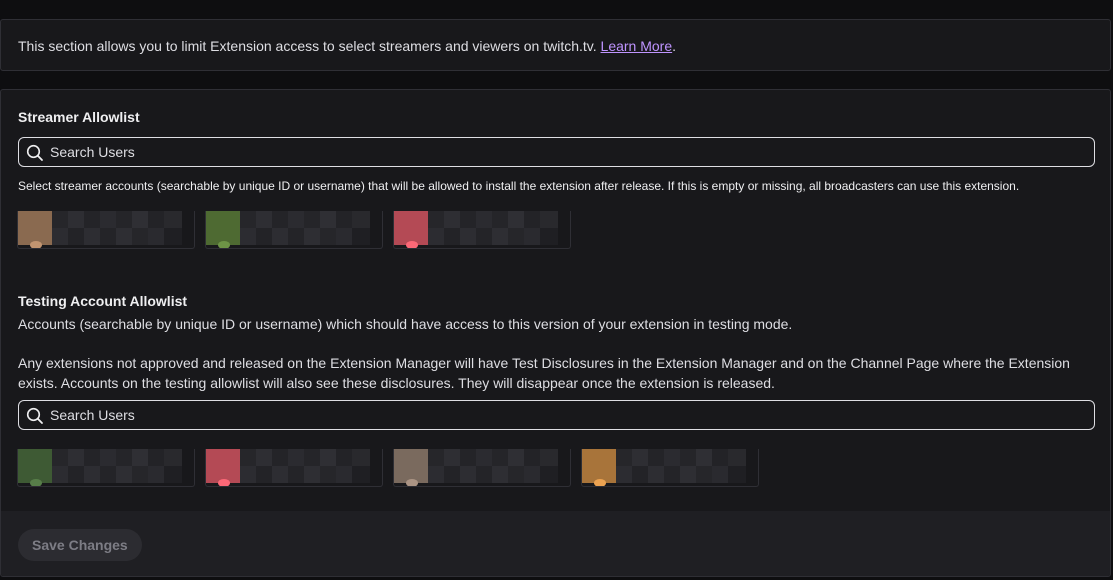  I want to click on streamer-search-input, so click(565, 152).